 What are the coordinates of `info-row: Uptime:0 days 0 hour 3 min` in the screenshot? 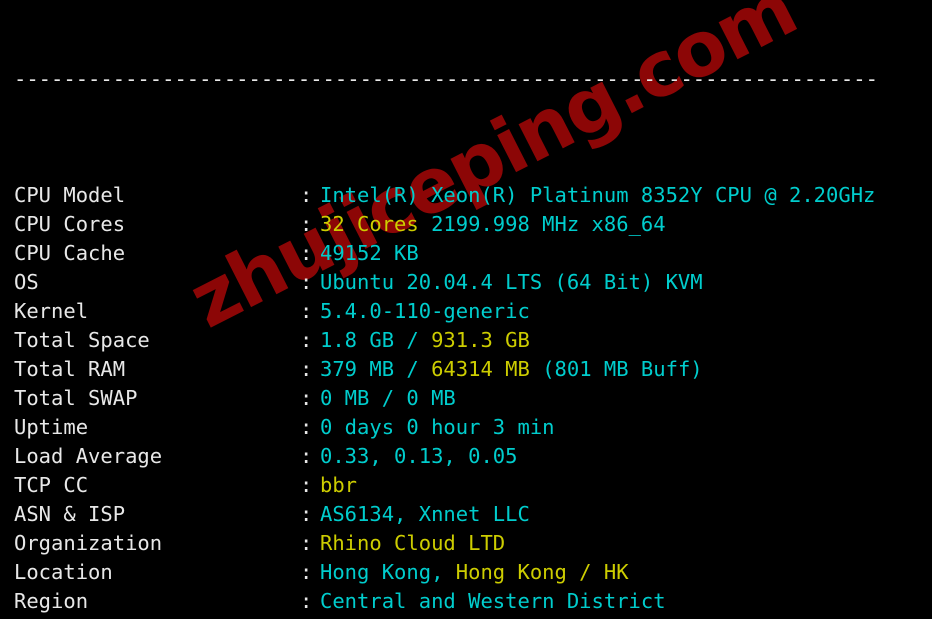 It's located at (473, 427).